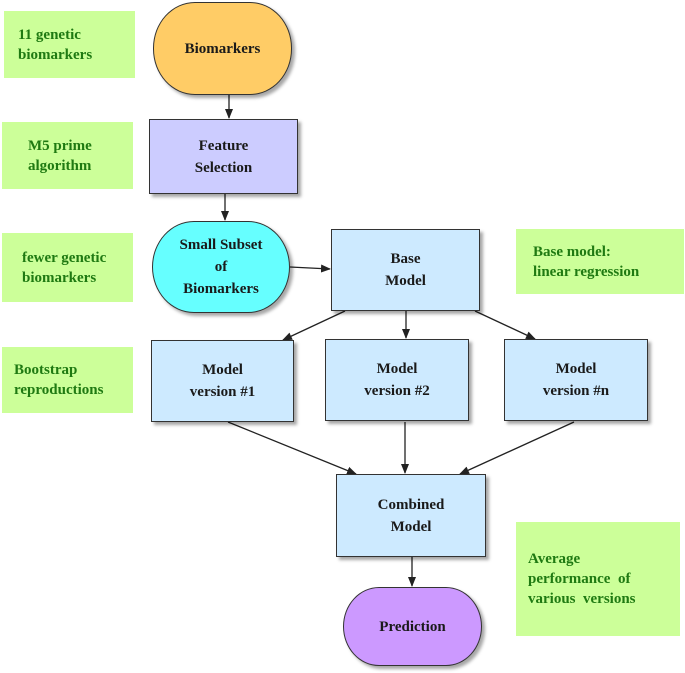  Describe the element at coordinates (576, 380) in the screenshot. I see `node-model-version-n: Model version #n` at that location.